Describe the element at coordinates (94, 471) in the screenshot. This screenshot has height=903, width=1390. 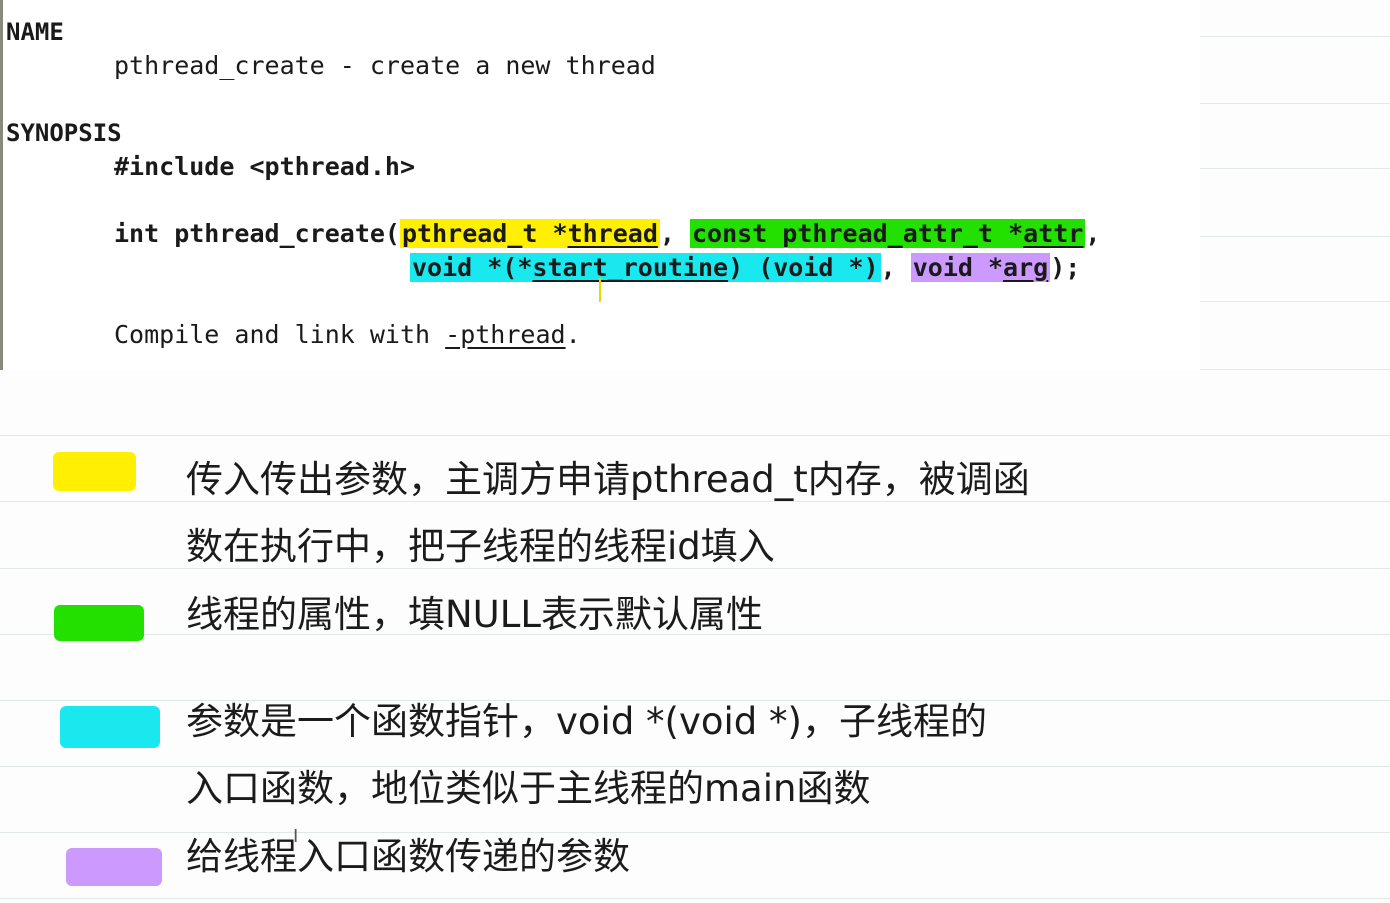
I see `yellow-swatch` at that location.